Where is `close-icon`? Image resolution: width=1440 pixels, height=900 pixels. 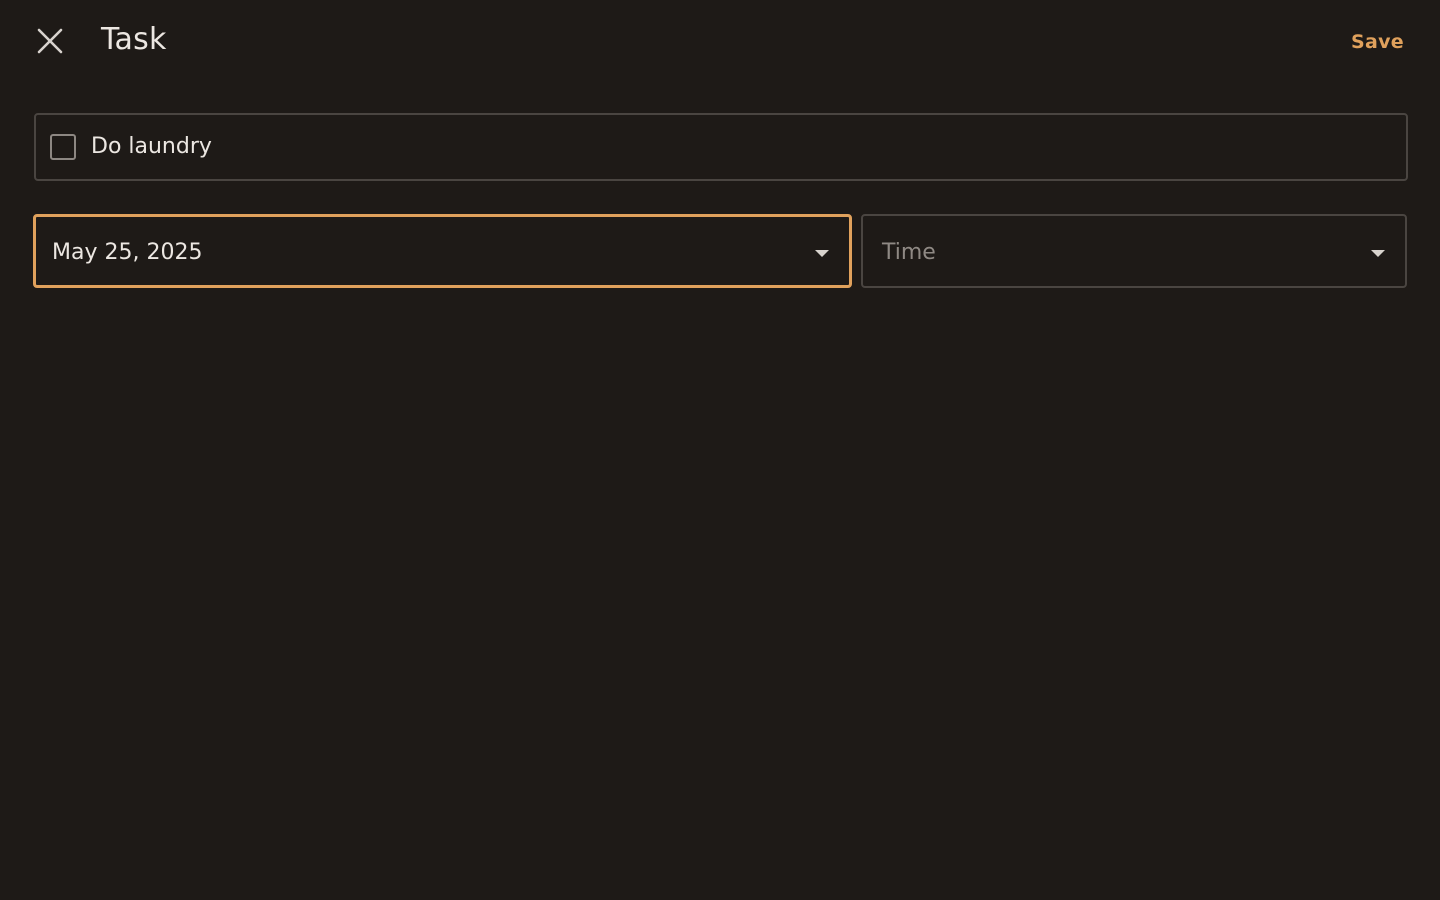
close-icon is located at coordinates (50, 41).